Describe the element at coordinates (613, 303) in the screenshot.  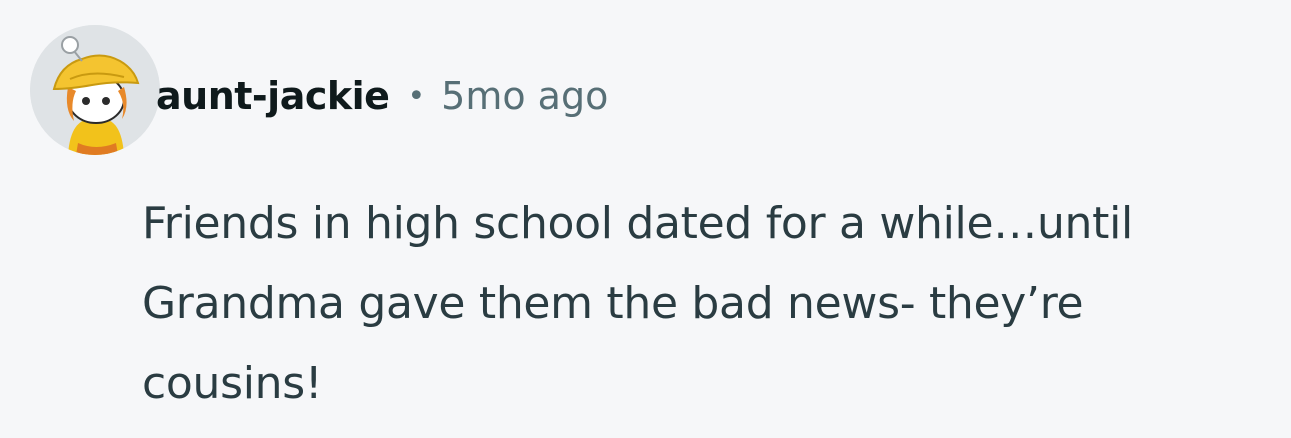
I see `comment-body-line: Grandma gave them the bad news- they’re` at that location.